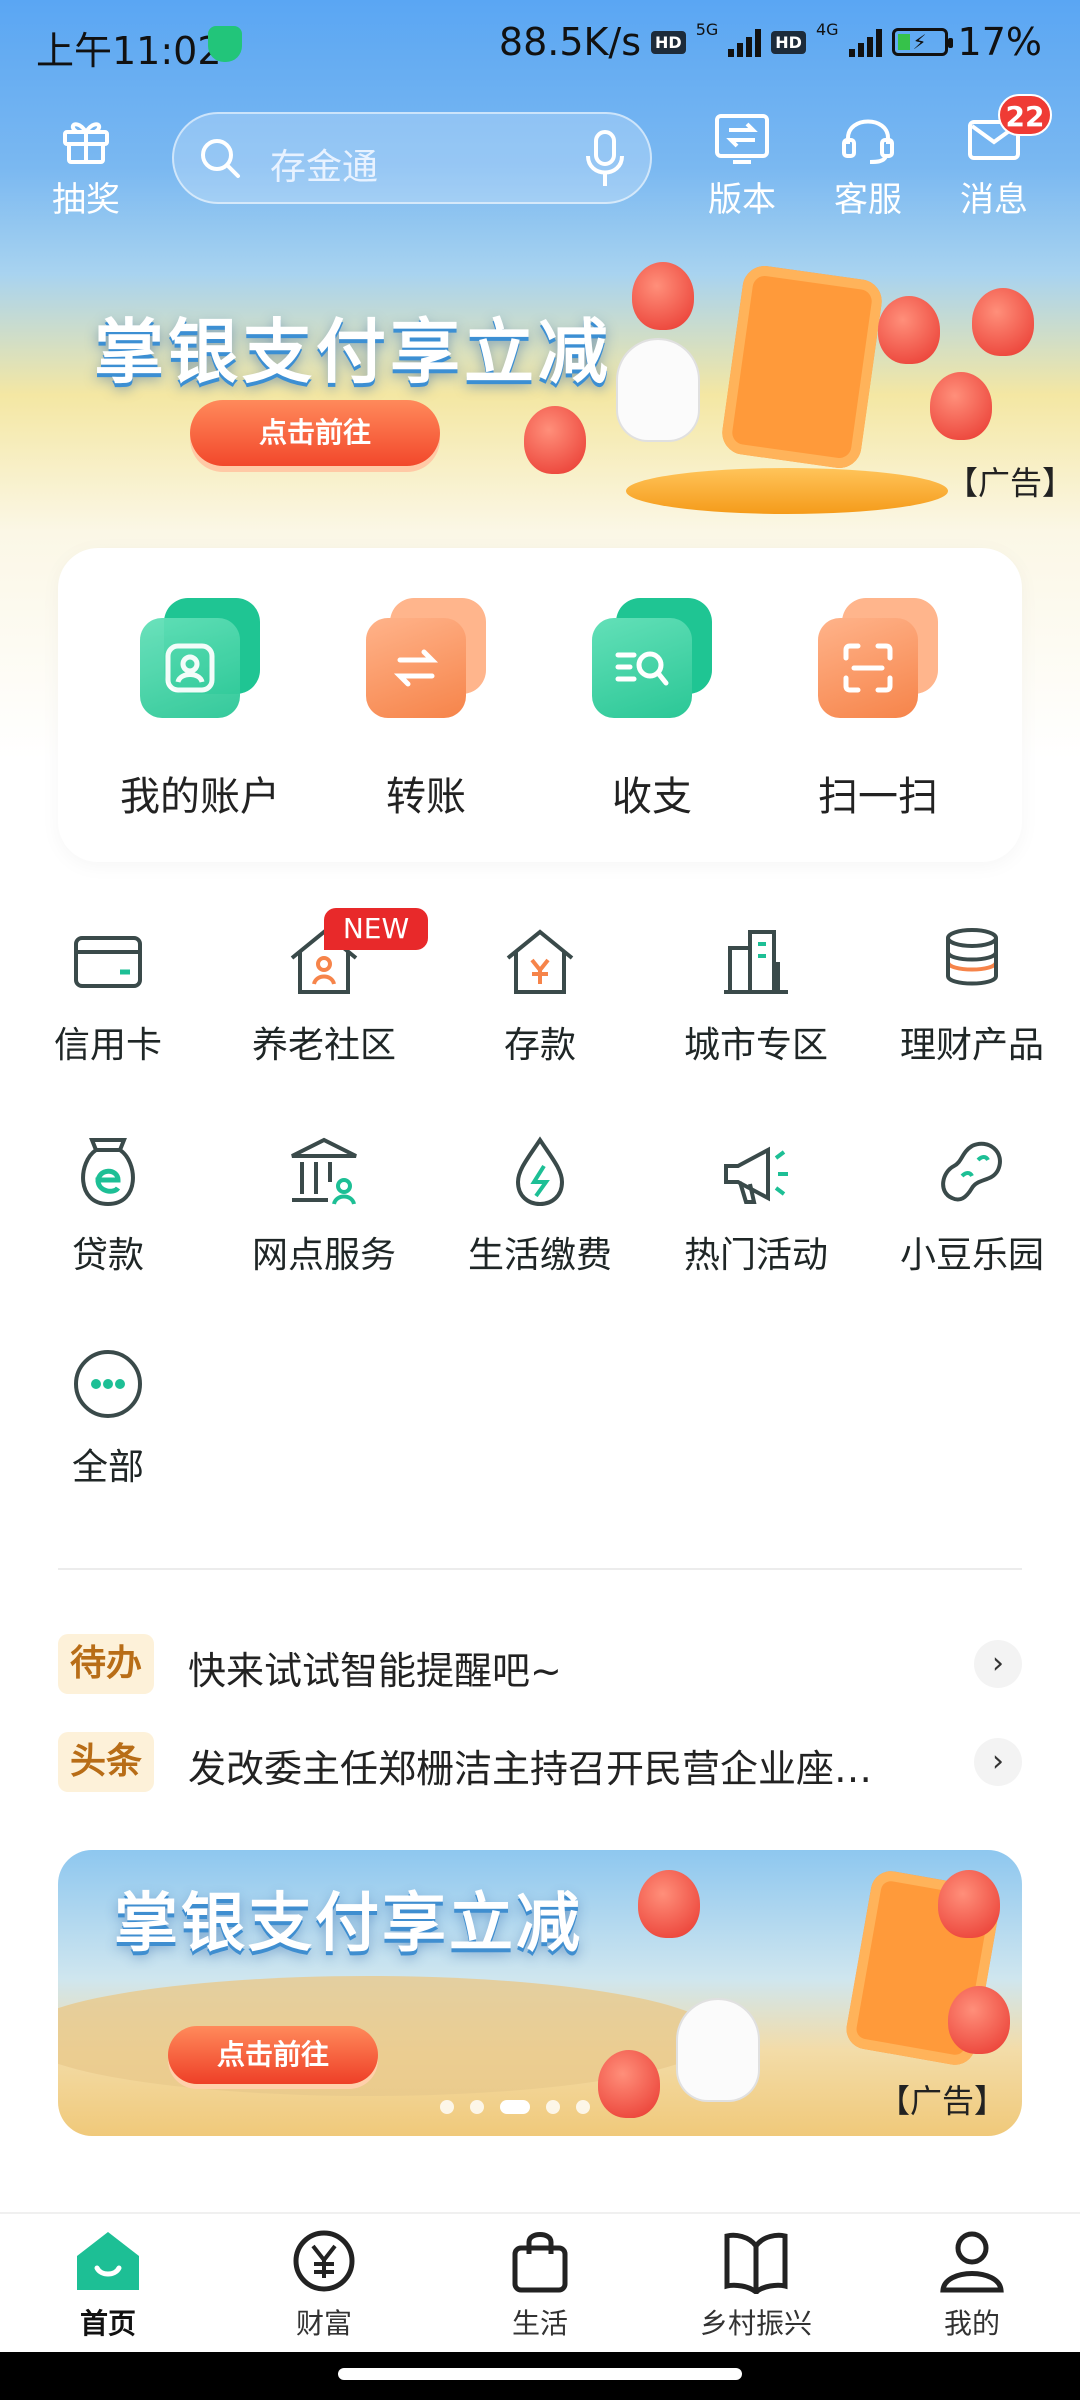  I want to click on network-5g-label: 5G, so click(707, 29).